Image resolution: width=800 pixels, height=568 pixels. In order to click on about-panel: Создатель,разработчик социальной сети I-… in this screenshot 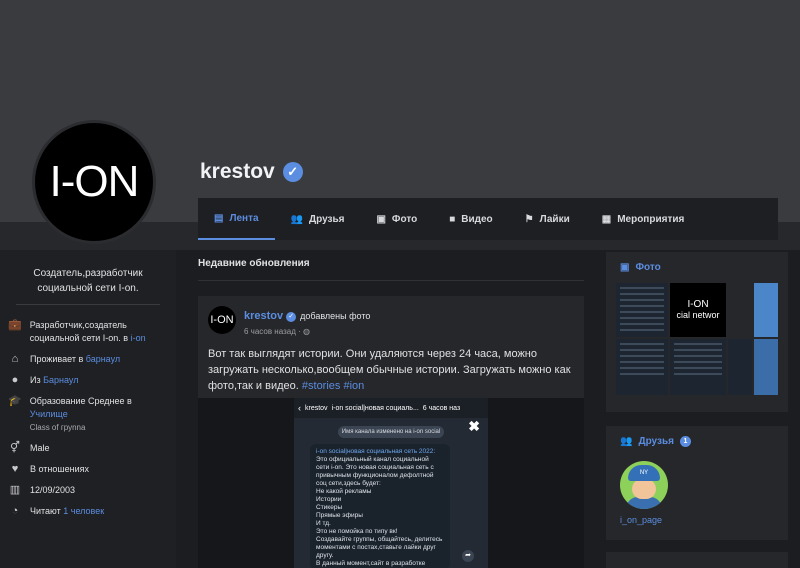, I will do `click(88, 409)`.